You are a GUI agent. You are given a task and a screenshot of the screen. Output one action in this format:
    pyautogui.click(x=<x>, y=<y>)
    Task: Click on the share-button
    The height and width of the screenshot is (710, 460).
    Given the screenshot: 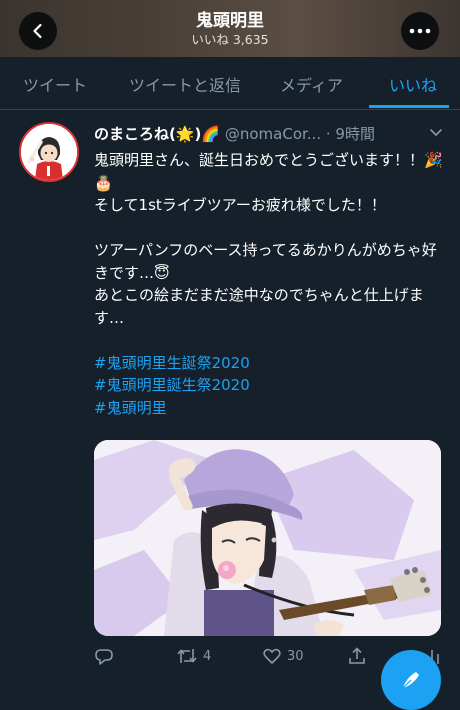 What is the action you would take?
    pyautogui.click(x=357, y=656)
    